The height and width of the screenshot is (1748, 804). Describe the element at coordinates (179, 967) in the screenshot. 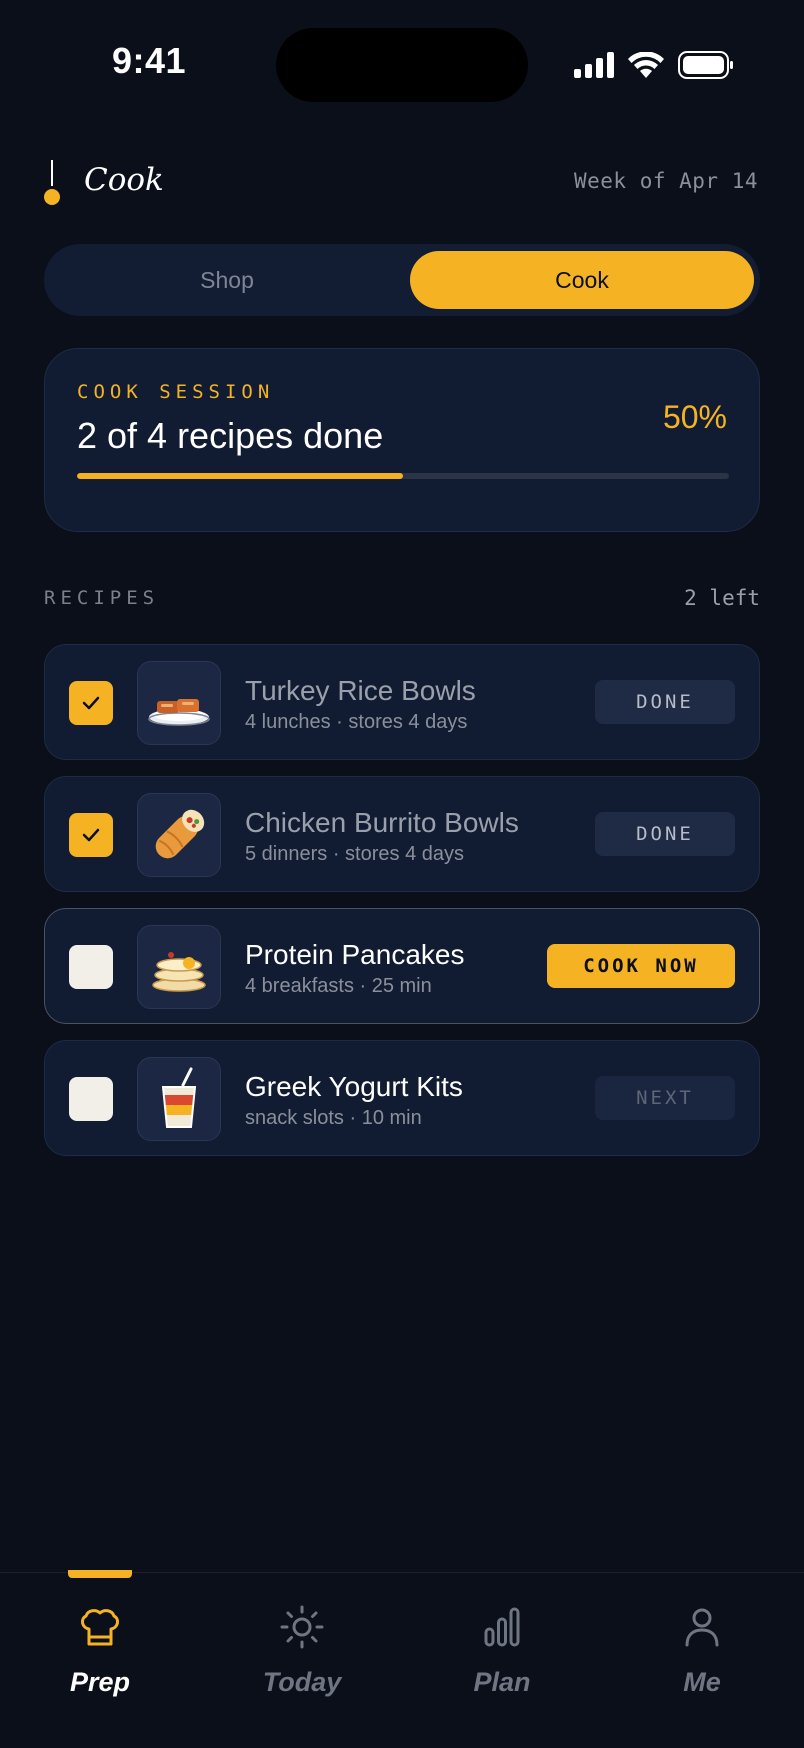

I see `pancakes-icon` at that location.